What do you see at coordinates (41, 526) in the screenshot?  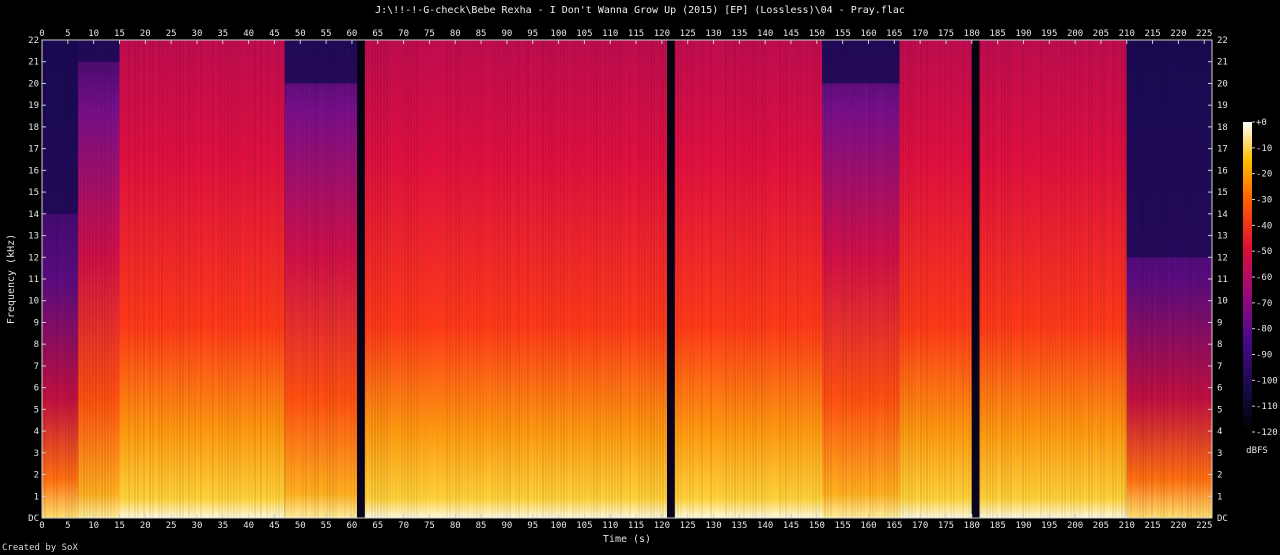 I see `x-tick-label: 0` at bounding box center [41, 526].